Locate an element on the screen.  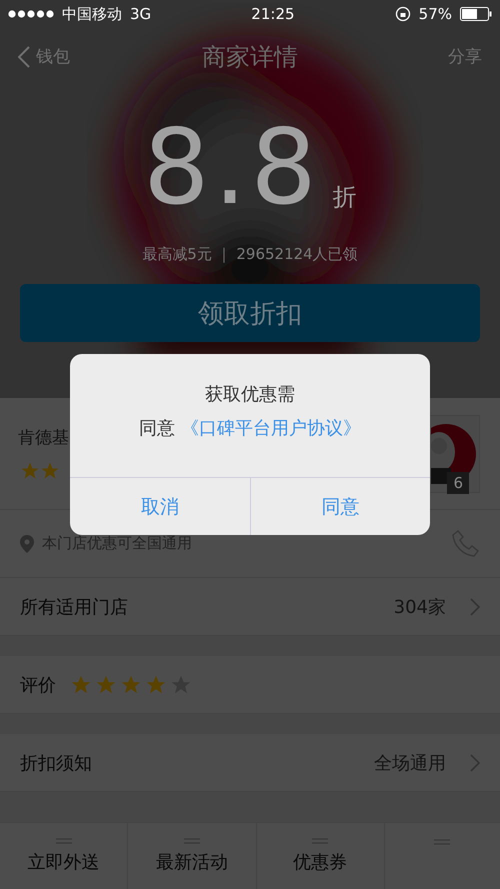
row-value: 全场通用 is located at coordinates (410, 763).